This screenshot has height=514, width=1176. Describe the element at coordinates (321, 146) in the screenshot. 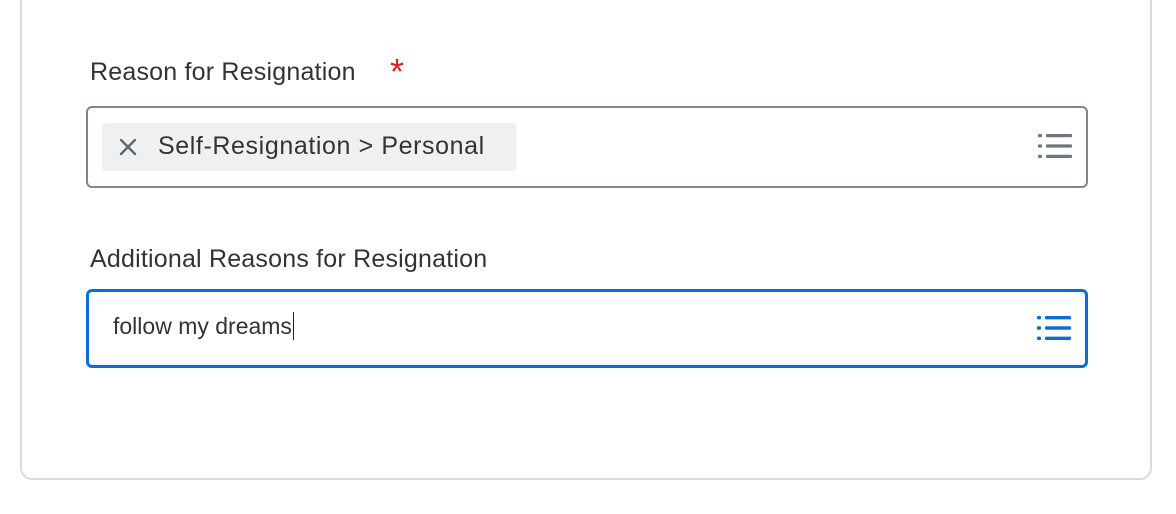

I see `selected-value-text: Self-Resignation > Personal` at that location.